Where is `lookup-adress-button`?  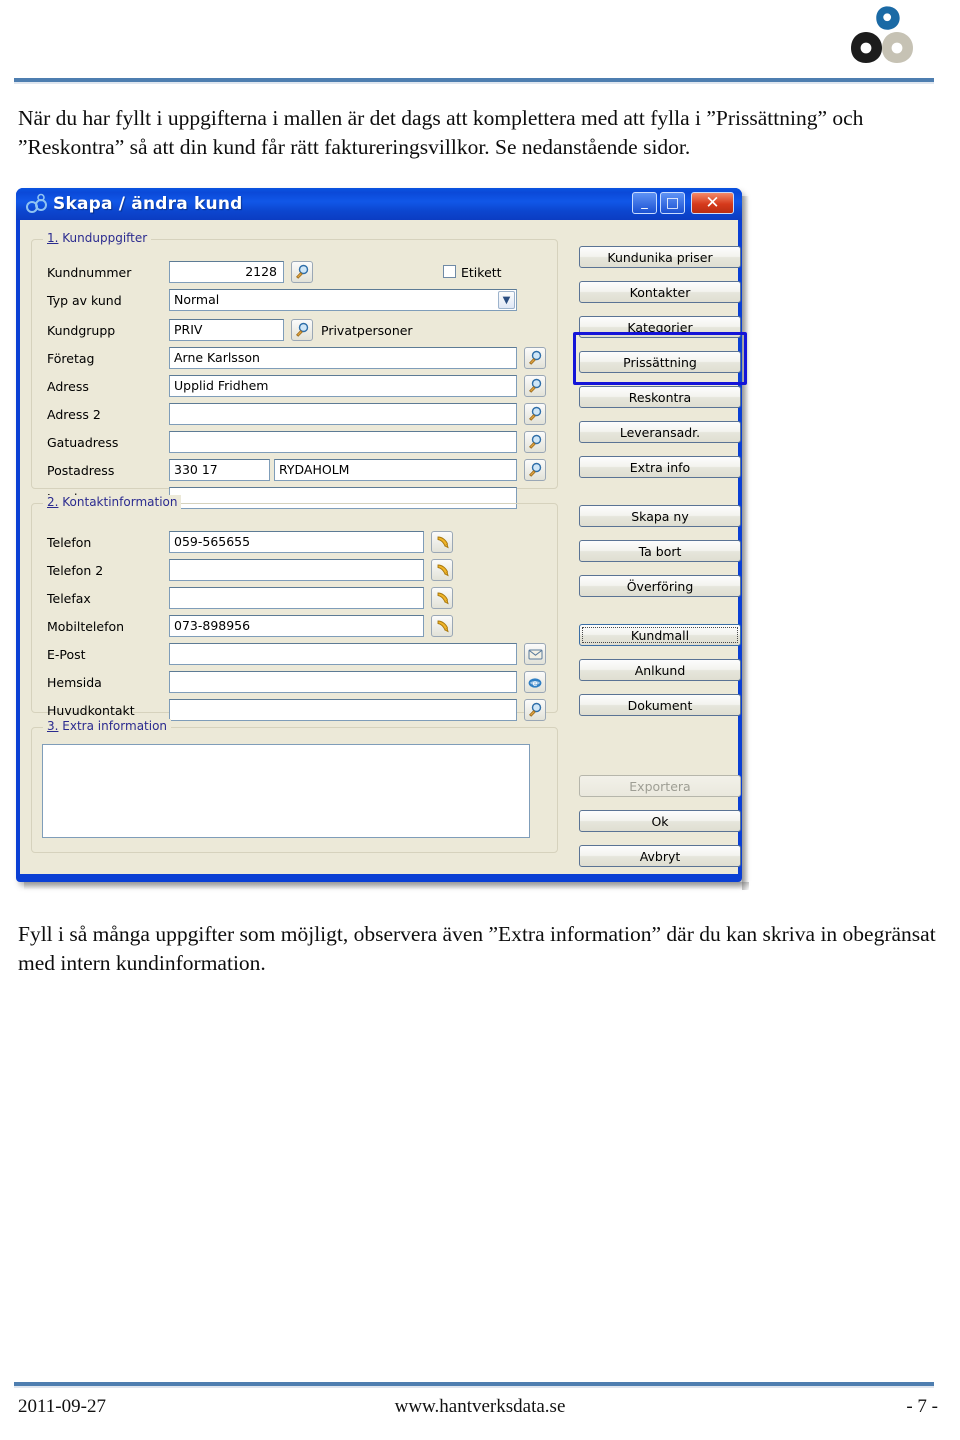 lookup-adress-button is located at coordinates (535, 386).